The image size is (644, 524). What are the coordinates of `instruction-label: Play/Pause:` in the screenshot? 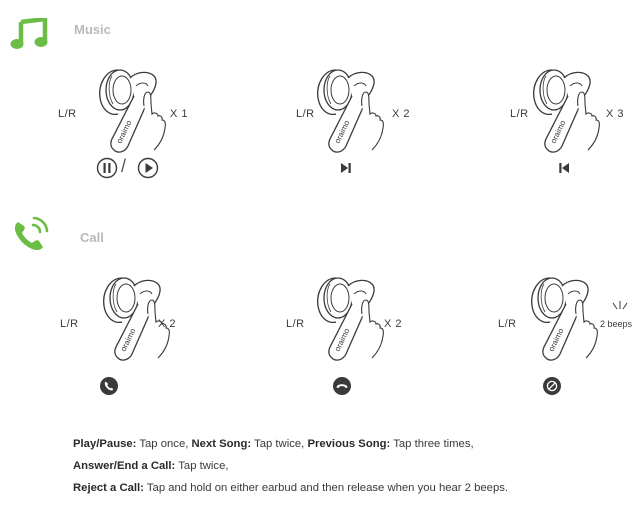 It's located at (105, 444).